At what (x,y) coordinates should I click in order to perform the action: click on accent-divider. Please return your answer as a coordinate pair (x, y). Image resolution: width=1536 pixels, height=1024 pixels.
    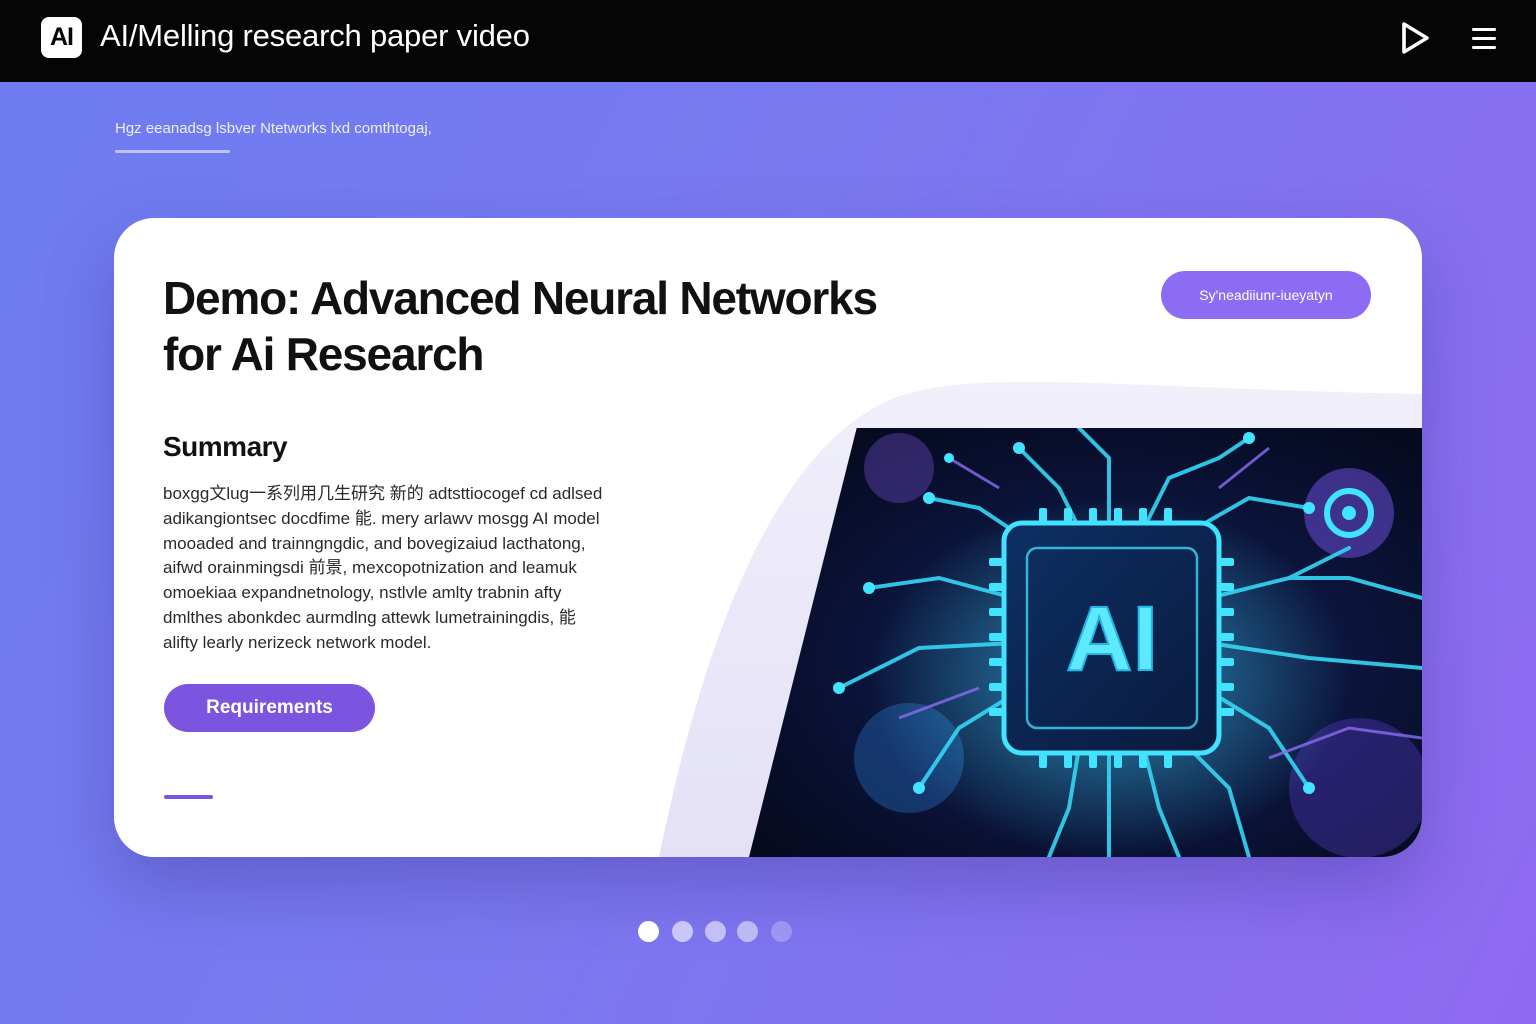
    Looking at the image, I should click on (188, 797).